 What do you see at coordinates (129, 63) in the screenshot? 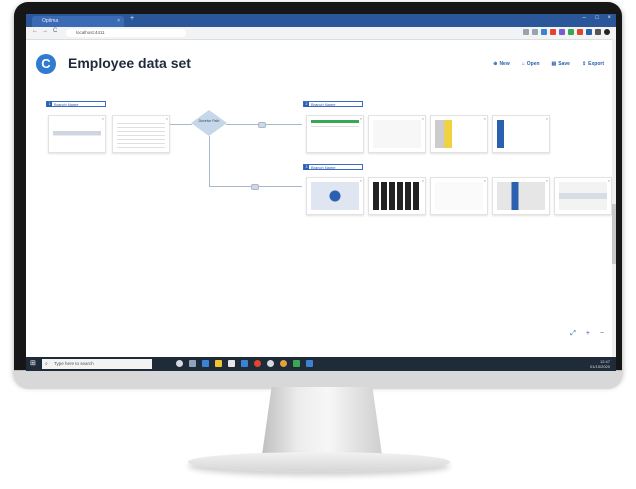
I see `page-title: Employee data set` at bounding box center [129, 63].